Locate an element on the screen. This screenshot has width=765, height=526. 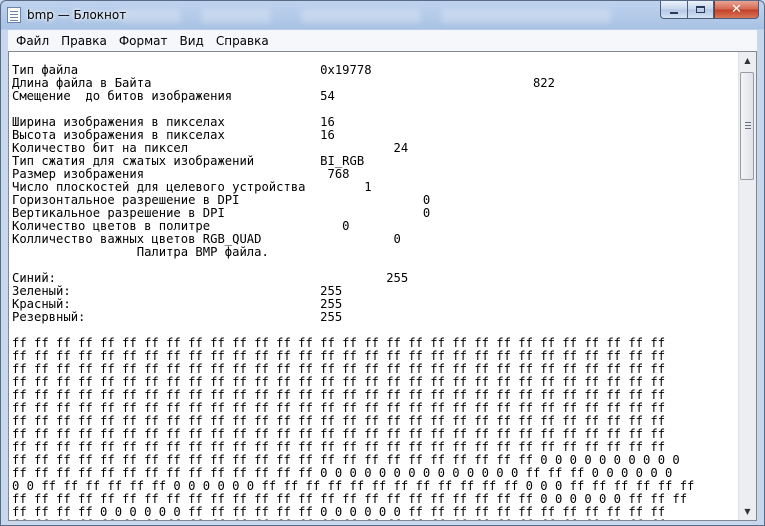
scroll-down-button: ▼ is located at coordinates (747, 511).